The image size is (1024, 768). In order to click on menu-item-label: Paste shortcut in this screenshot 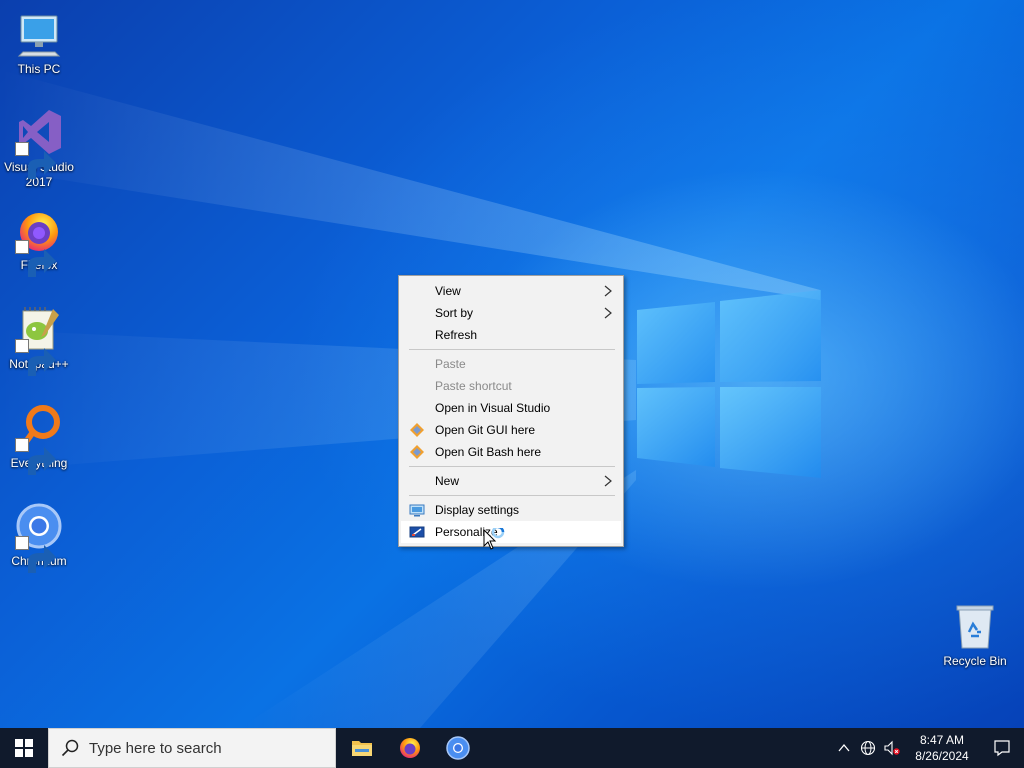, I will do `click(473, 386)`.